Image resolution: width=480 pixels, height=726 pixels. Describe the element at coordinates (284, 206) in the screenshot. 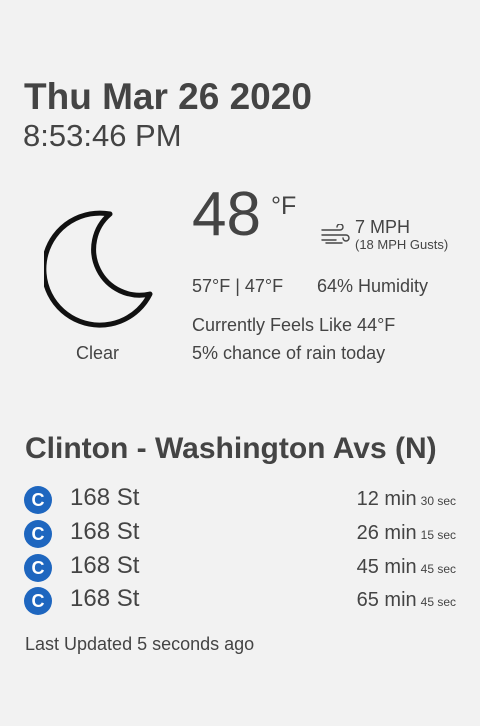

I see `temperature-unit: °F` at that location.